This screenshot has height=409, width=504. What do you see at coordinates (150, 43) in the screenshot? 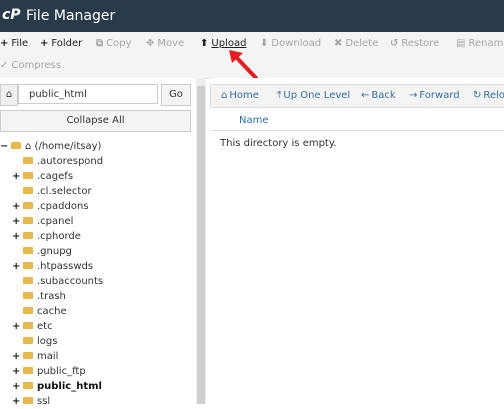
I see `move-icon: ✥` at bounding box center [150, 43].